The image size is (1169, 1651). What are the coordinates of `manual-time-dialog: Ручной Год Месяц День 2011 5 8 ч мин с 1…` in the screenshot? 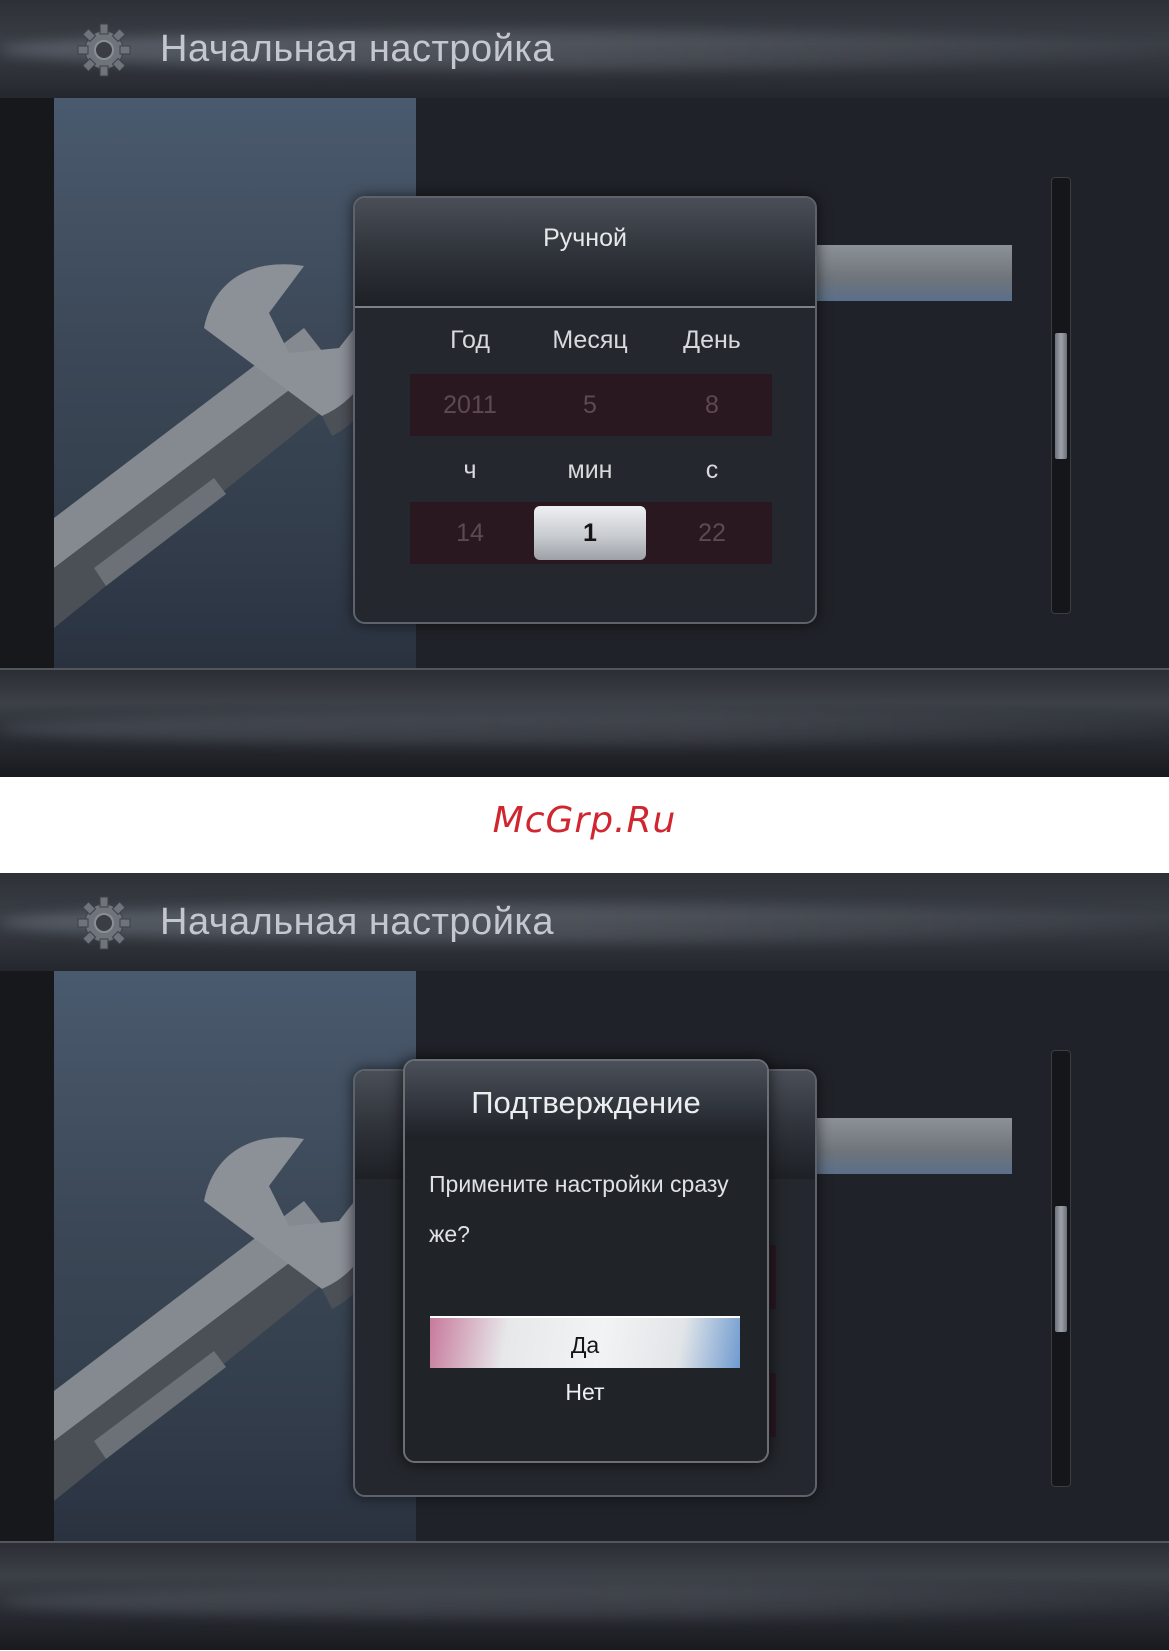 It's located at (585, 410).